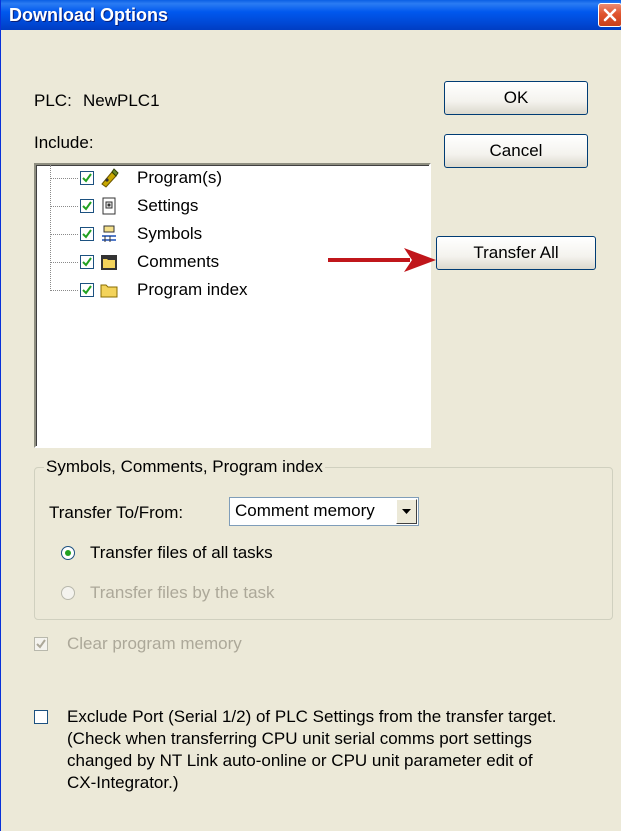 Image resolution: width=621 pixels, height=831 pixels. I want to click on by-task-radio, so click(68, 593).